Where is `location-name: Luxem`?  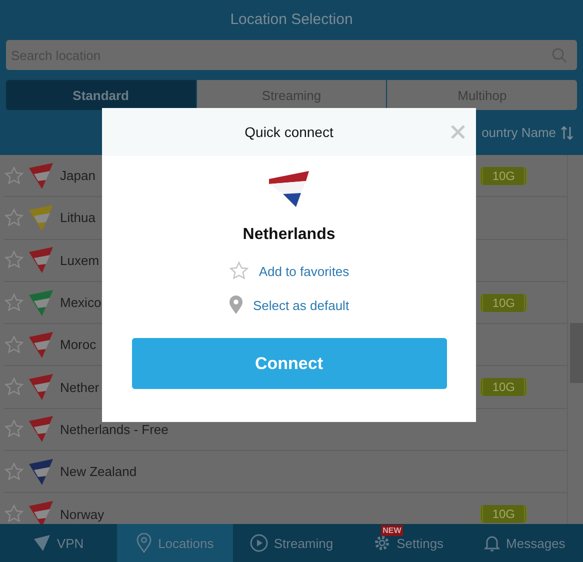
location-name: Luxem is located at coordinates (80, 260).